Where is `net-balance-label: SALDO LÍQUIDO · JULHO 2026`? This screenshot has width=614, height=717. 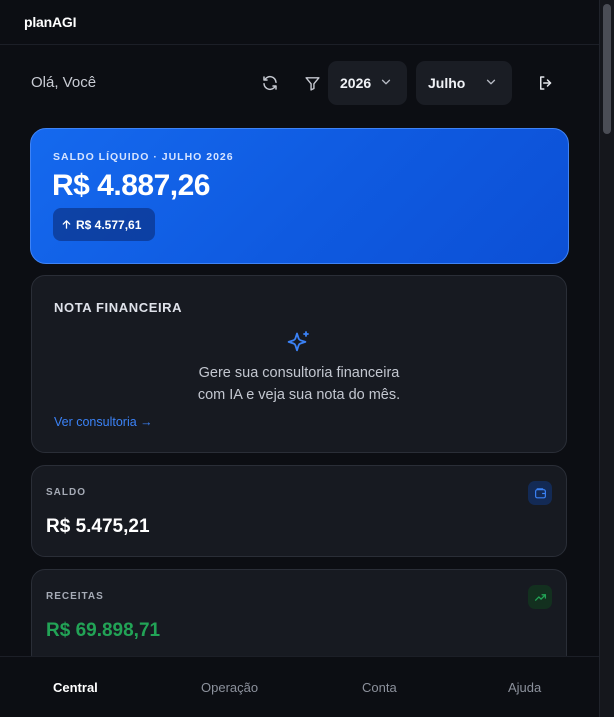 net-balance-label: SALDO LÍQUIDO · JULHO 2026 is located at coordinates (143, 157).